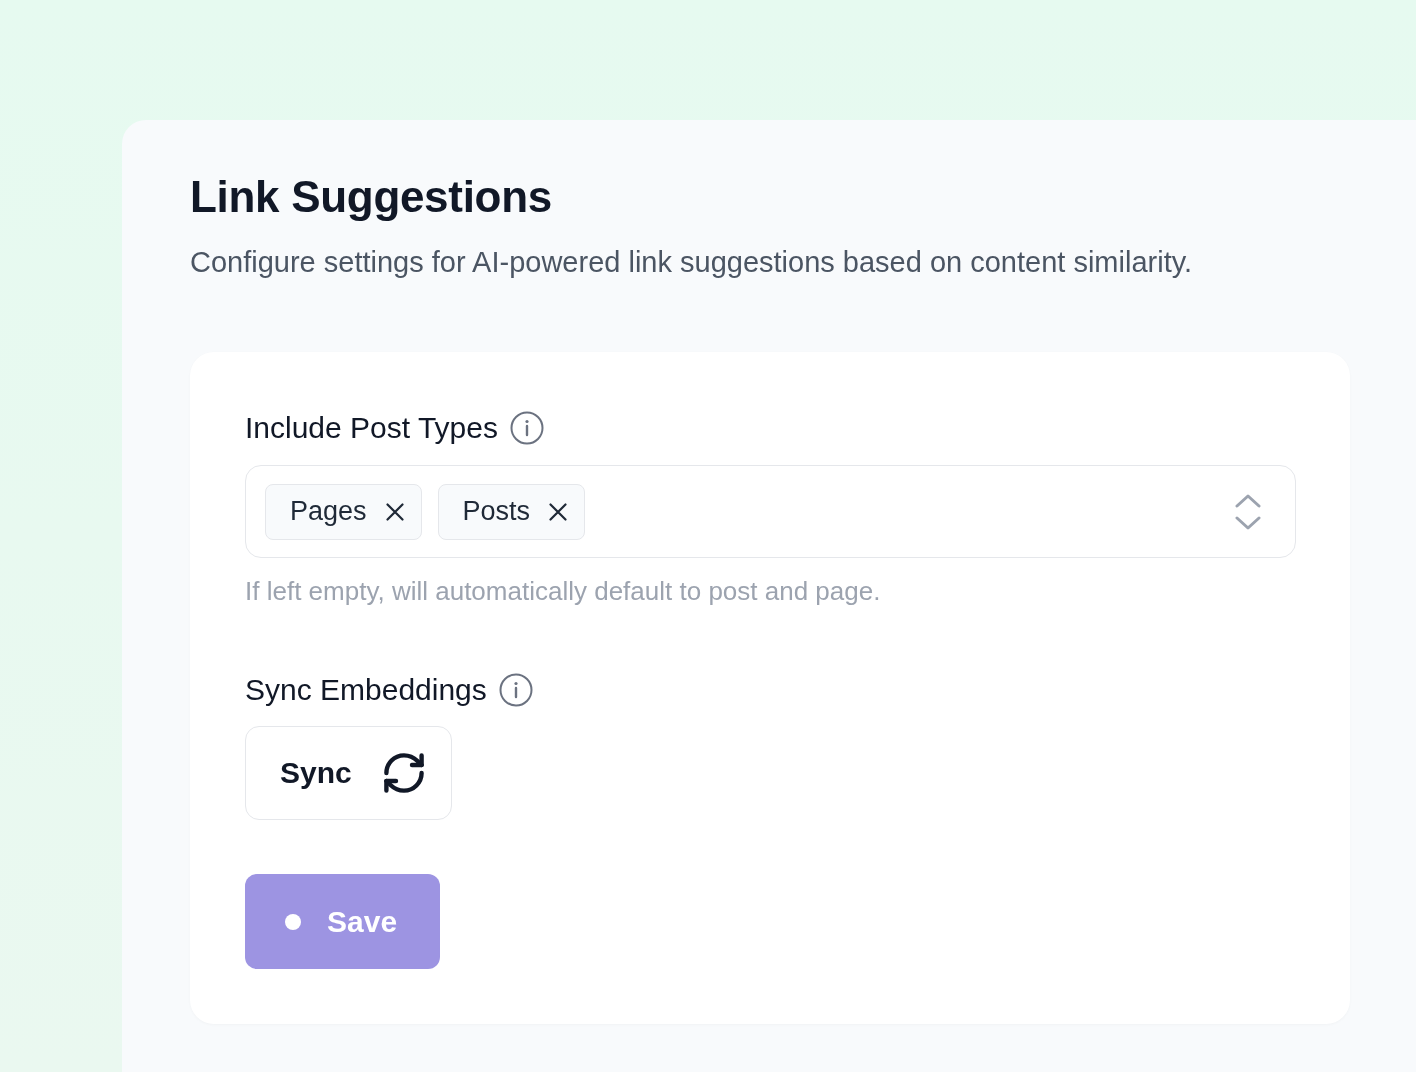 This screenshot has height=1072, width=1416. What do you see at coordinates (563, 591) in the screenshot?
I see `help-text: If left empty, will automatically default to post and page.` at bounding box center [563, 591].